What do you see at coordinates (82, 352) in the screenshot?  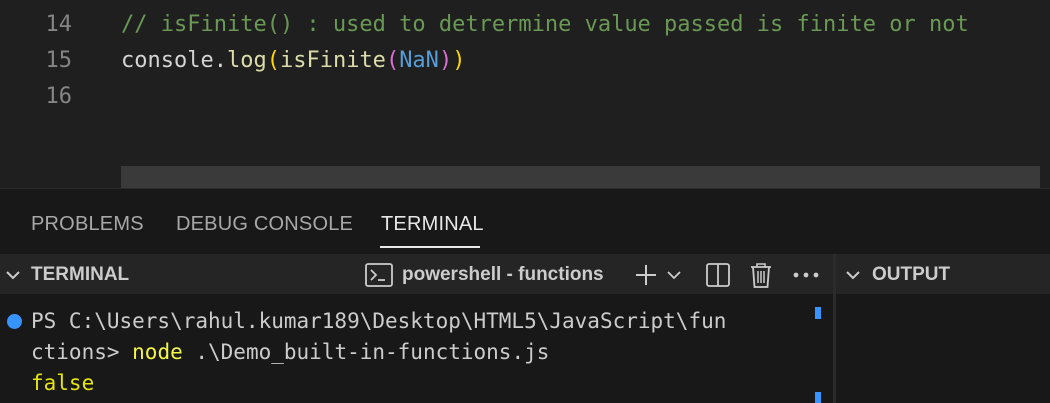 I see `prompt-text: ctions>` at bounding box center [82, 352].